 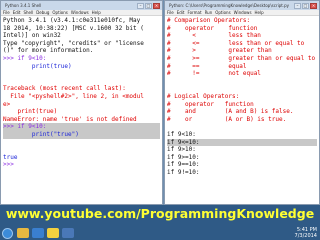 What do you see at coordinates (73, 96) in the screenshot?
I see `shell-line: File "<pyshell#2>", line 2, in <modul` at bounding box center [73, 96].